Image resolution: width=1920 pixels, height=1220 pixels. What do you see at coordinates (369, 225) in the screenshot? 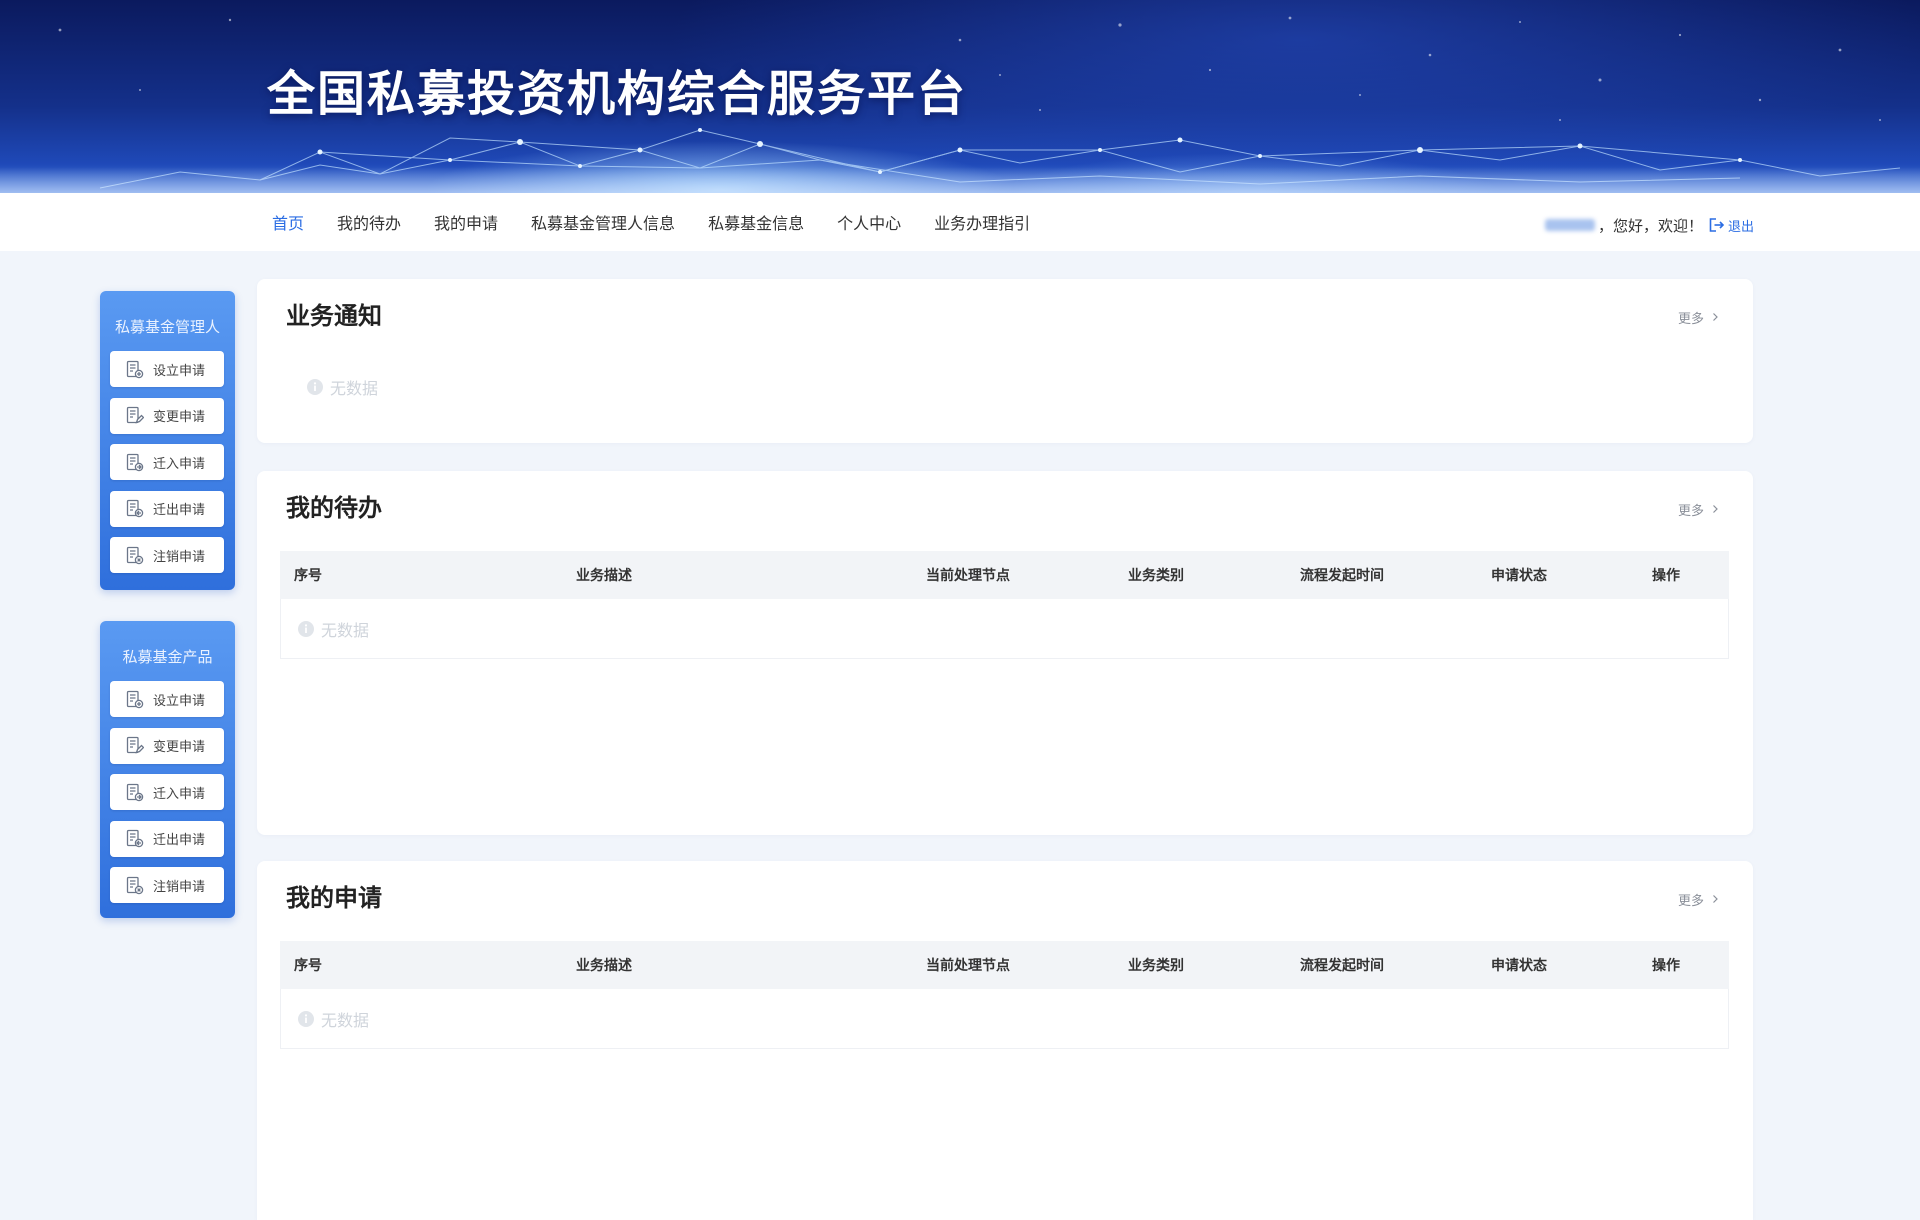
I see `nav-item-my-todo: 我的待办` at bounding box center [369, 225].